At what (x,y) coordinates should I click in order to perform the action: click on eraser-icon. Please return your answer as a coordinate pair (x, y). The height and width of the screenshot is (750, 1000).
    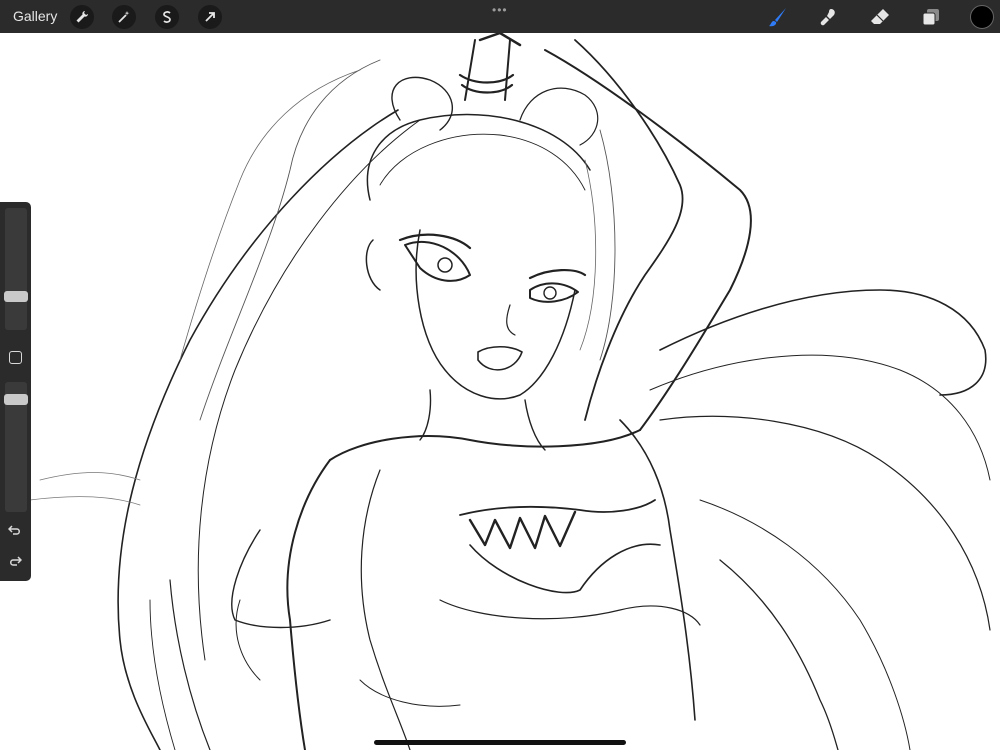
    Looking at the image, I should click on (880, 16).